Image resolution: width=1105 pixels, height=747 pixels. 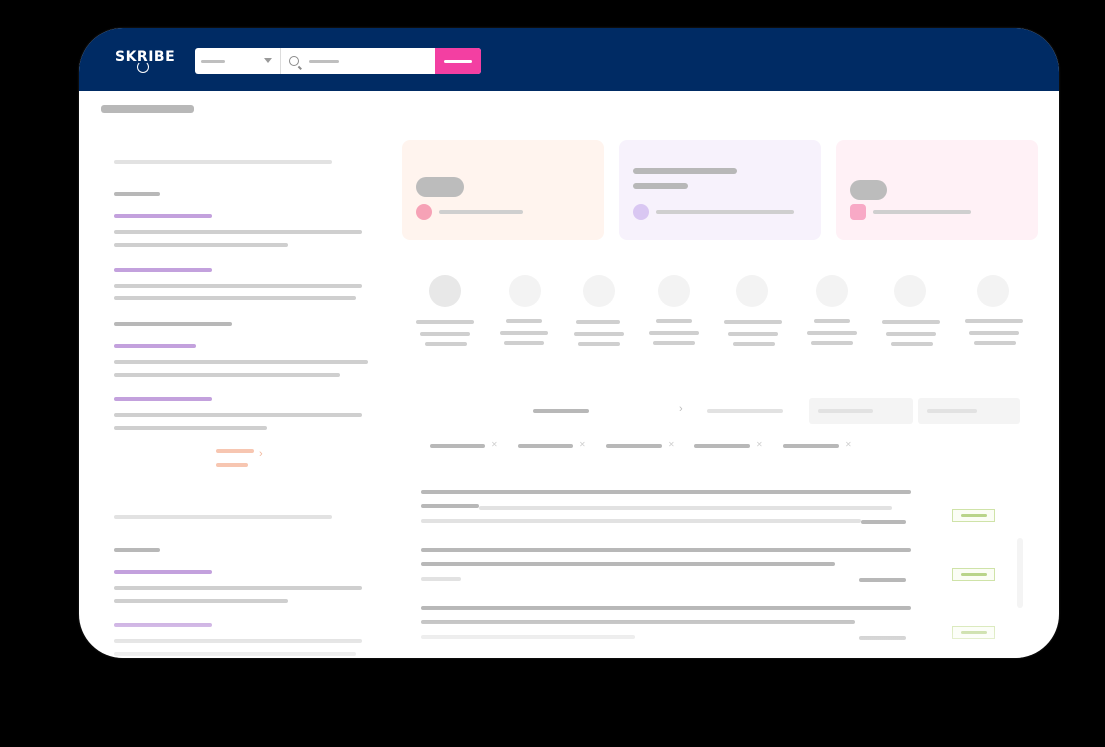 What do you see at coordinates (745, 411) in the screenshot?
I see `sort-option` at bounding box center [745, 411].